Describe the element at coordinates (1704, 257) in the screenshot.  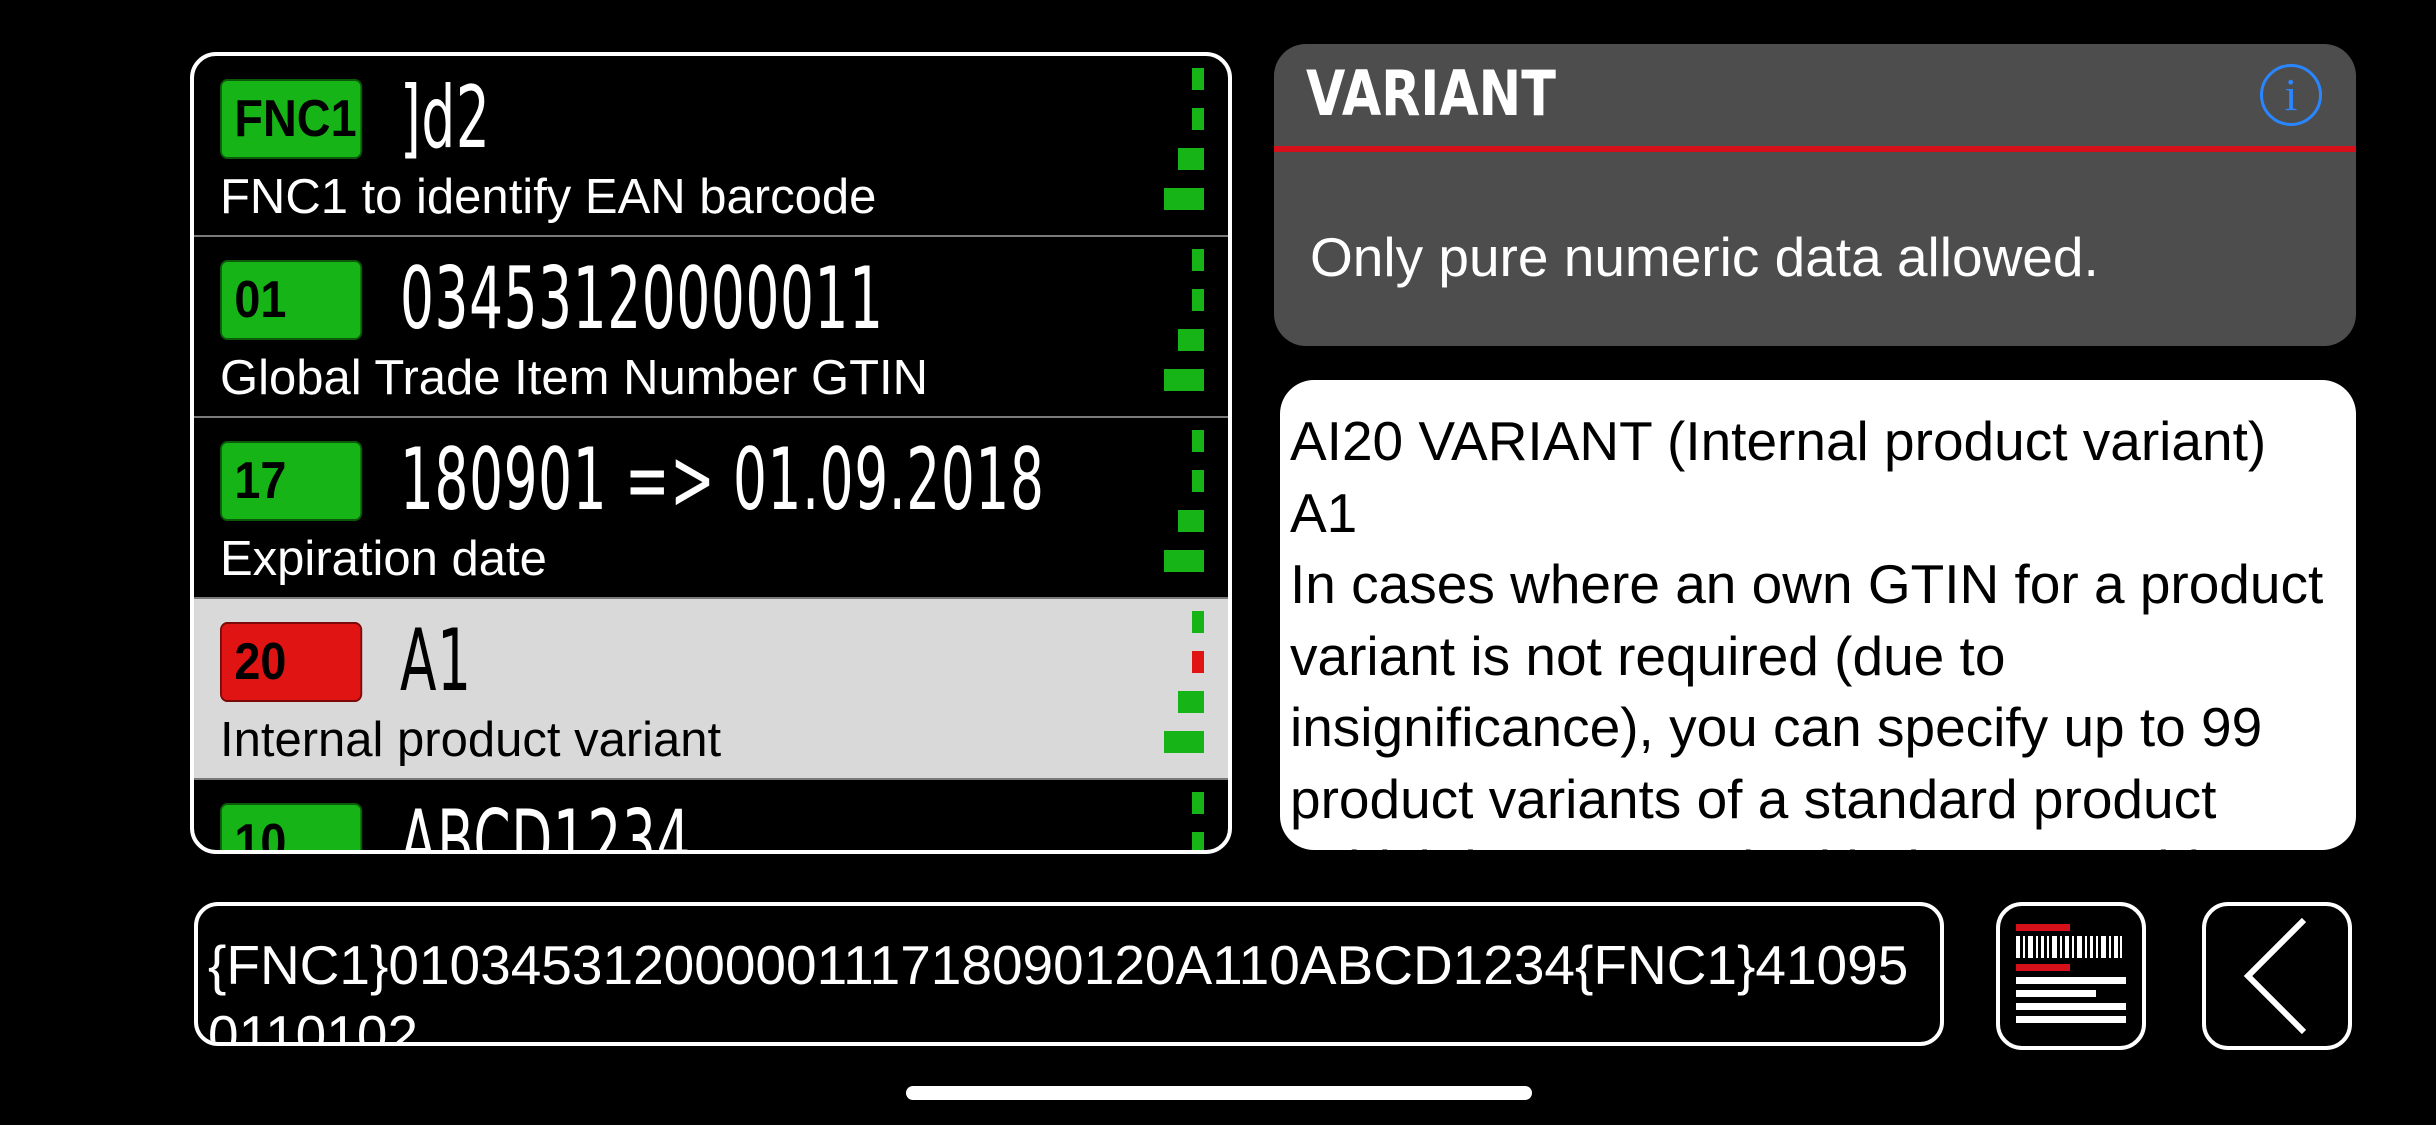
I see `validation-message: Only pure numeric data allowed.` at that location.